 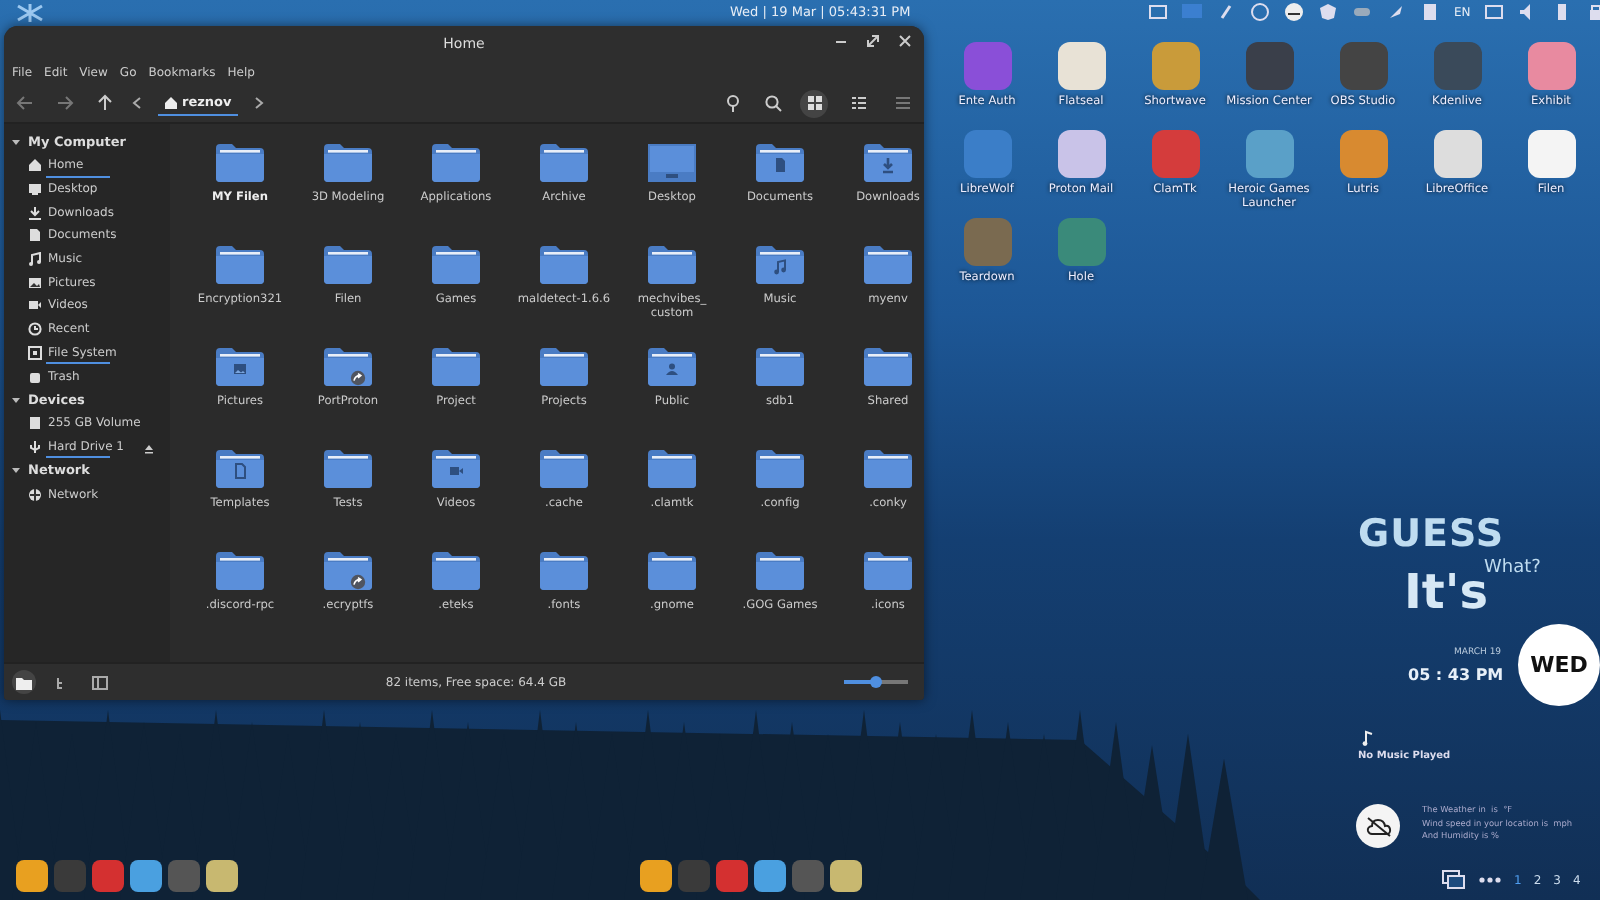 What do you see at coordinates (35, 329) in the screenshot?
I see `recent-icon` at bounding box center [35, 329].